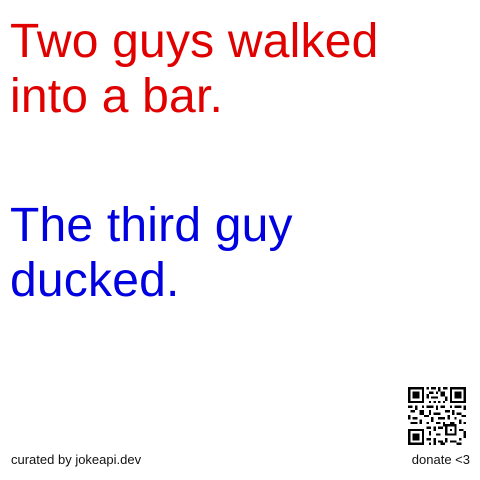  I want to click on donate-link: donate <3, so click(441, 459).